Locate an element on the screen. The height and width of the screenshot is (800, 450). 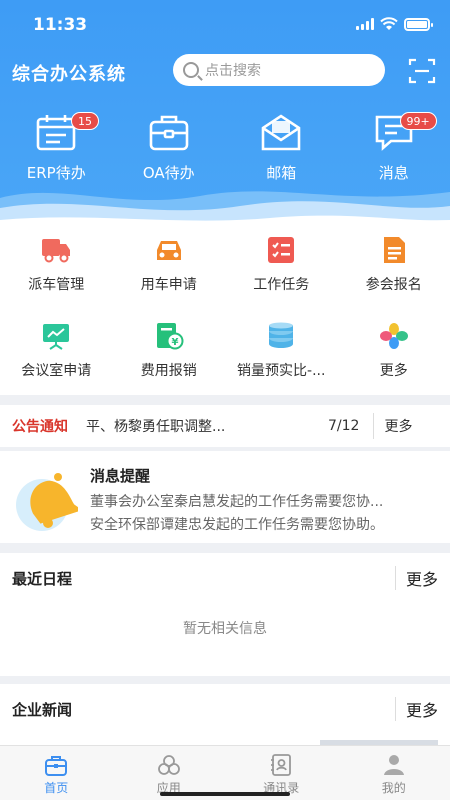
signal-icon is located at coordinates (365, 24).